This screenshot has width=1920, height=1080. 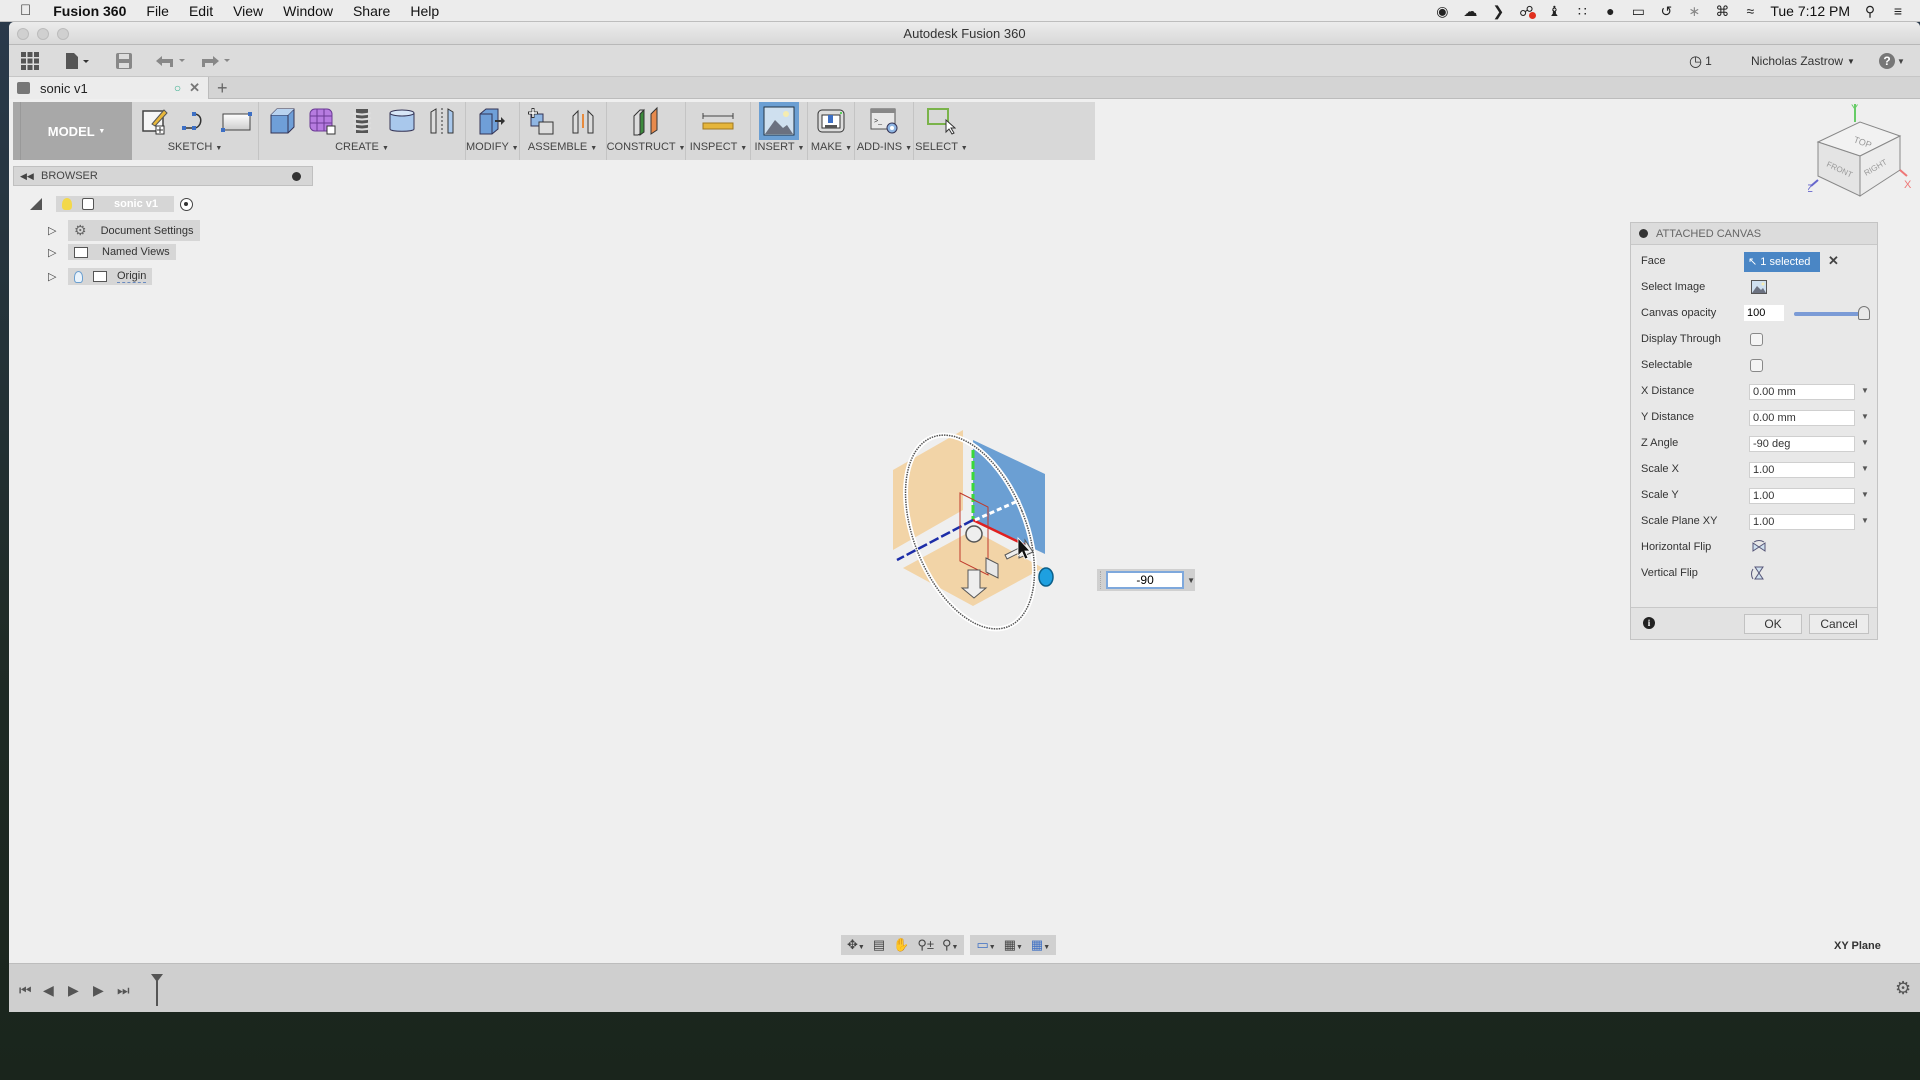 What do you see at coordinates (36, 204) in the screenshot?
I see `collapse-triangle-icon` at bounding box center [36, 204].